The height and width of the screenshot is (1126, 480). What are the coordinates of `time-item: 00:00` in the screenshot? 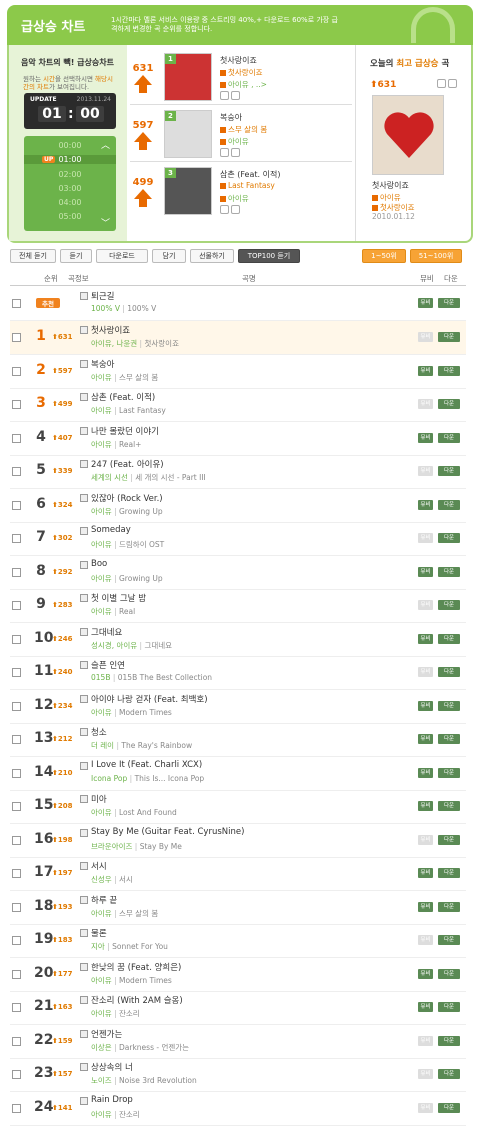 It's located at (70, 145).